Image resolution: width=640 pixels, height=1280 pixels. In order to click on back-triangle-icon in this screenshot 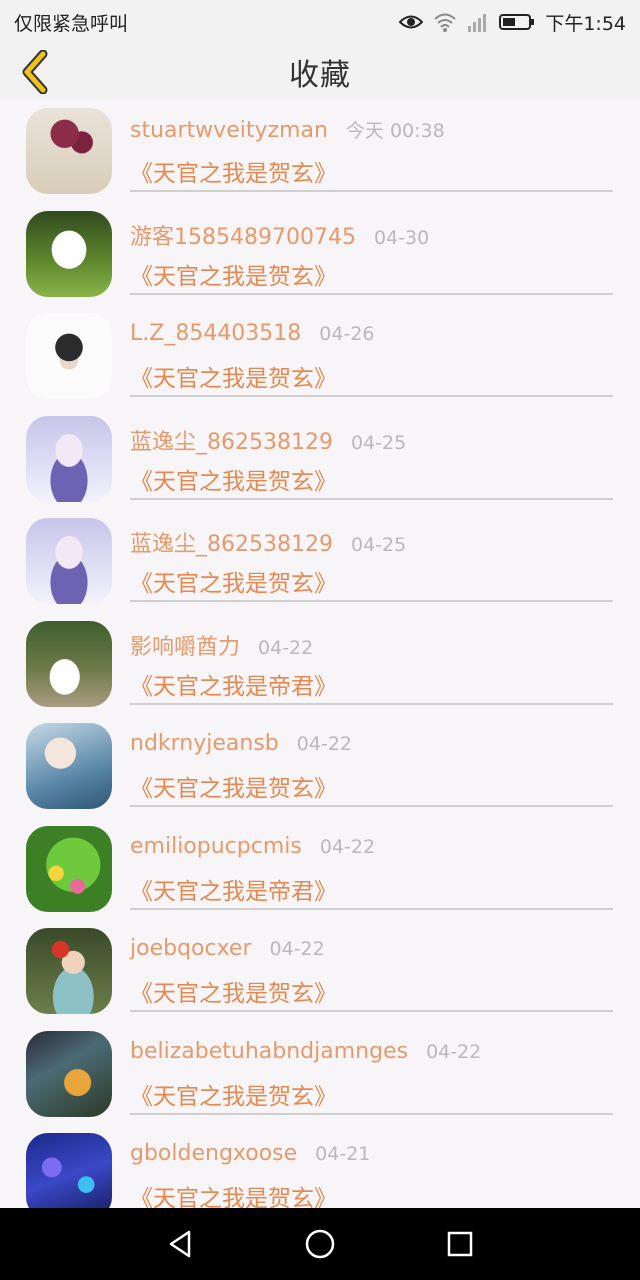, I will do `click(180, 1244)`.